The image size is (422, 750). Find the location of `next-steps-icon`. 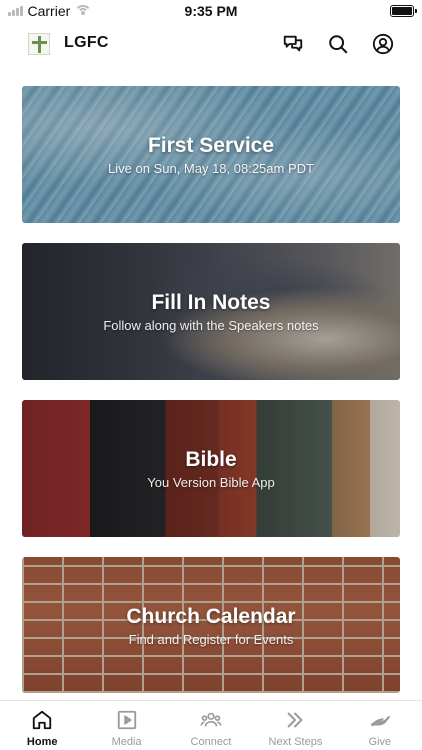

next-steps-icon is located at coordinates (295, 720).